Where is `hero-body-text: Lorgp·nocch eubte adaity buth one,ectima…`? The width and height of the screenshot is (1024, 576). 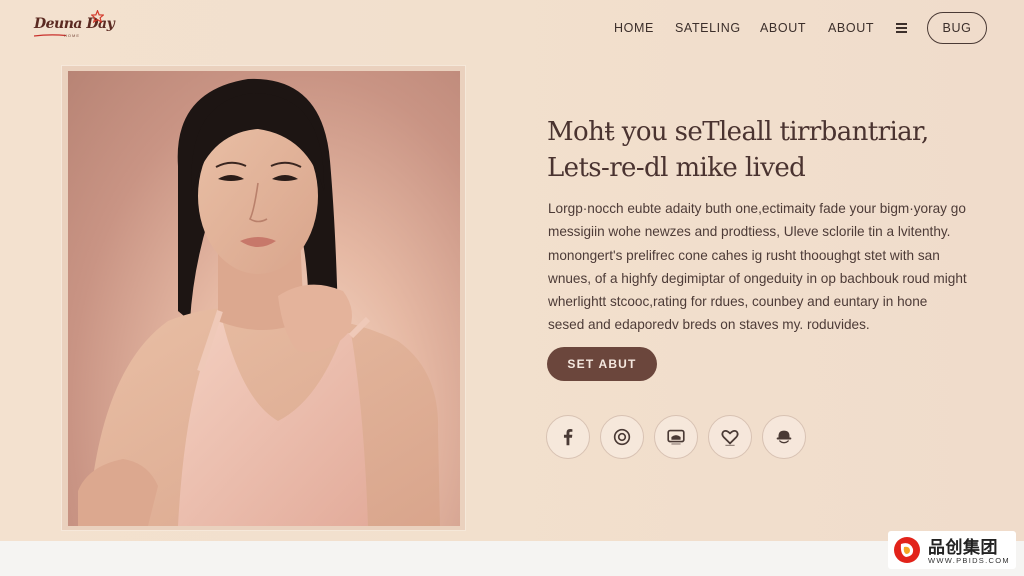
hero-body-text: Lorgp·nocch eubte adaity buth one,ectima… is located at coordinates (758, 267).